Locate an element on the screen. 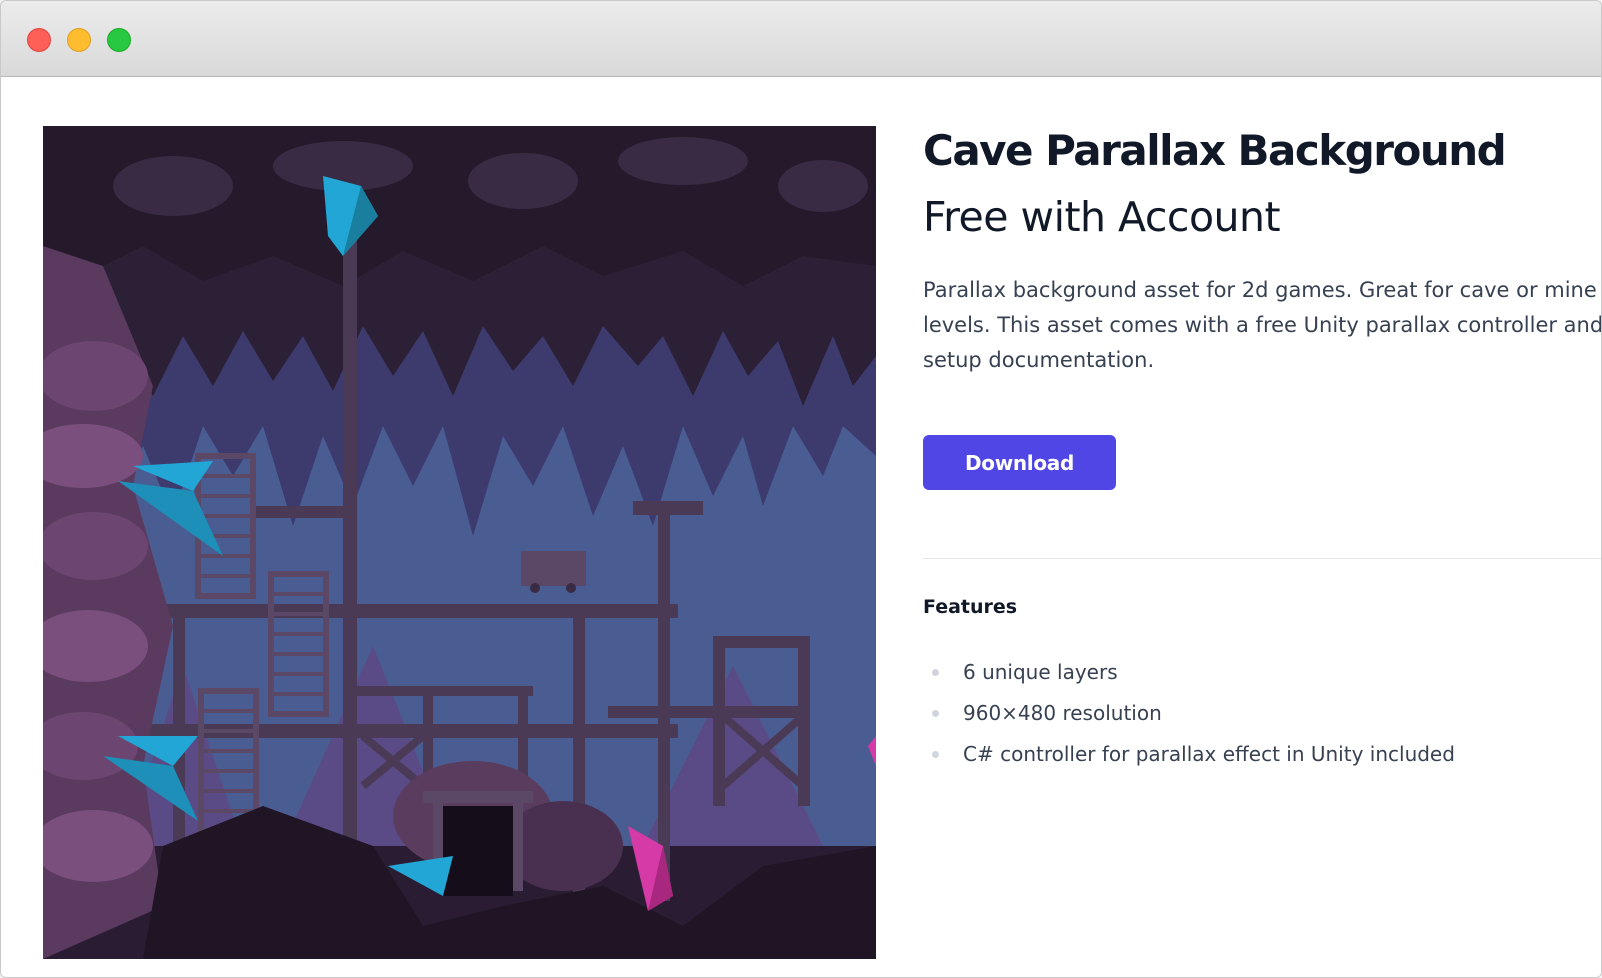 The width and height of the screenshot is (1602, 978). product-price: Free with Account is located at coordinates (1102, 217).